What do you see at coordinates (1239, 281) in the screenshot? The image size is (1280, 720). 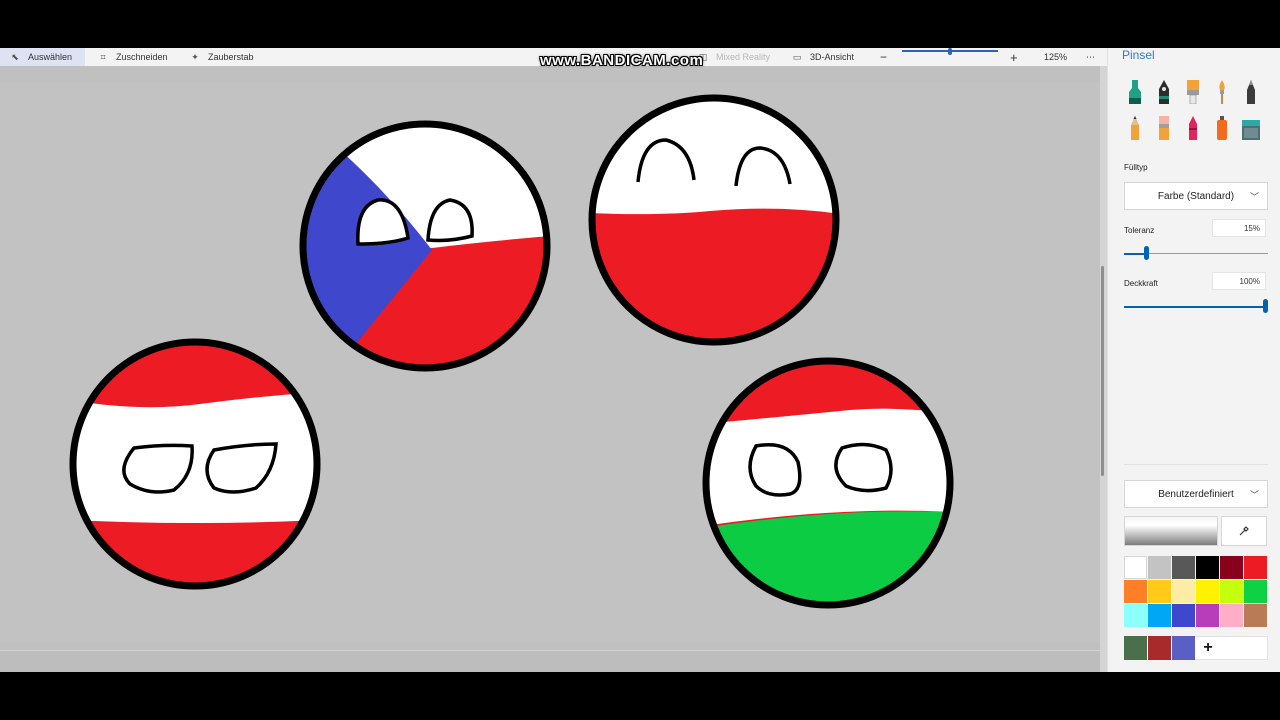 I see `opacity-input: 100%` at bounding box center [1239, 281].